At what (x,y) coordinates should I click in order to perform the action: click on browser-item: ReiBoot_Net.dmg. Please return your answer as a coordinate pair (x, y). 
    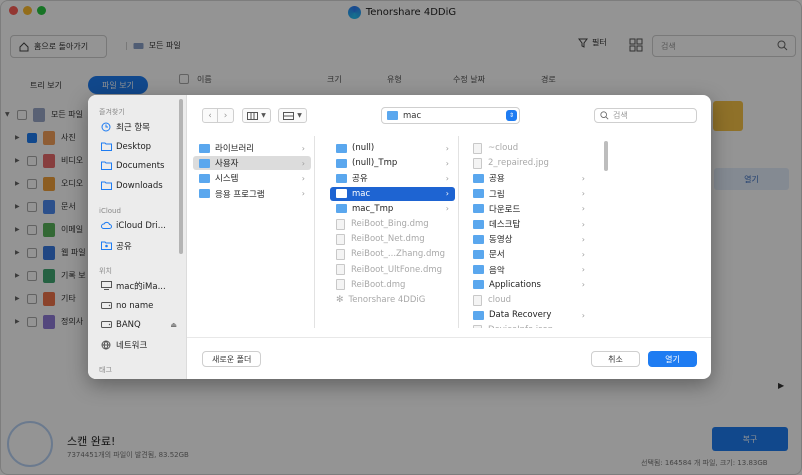
    Looking at the image, I should click on (392, 239).